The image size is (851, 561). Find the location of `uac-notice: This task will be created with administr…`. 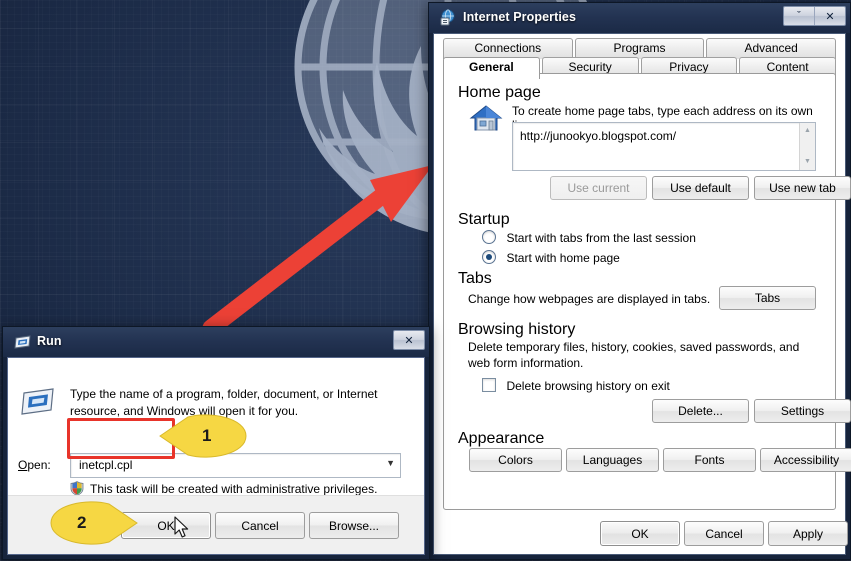

uac-notice: This task will be created with administr… is located at coordinates (234, 489).